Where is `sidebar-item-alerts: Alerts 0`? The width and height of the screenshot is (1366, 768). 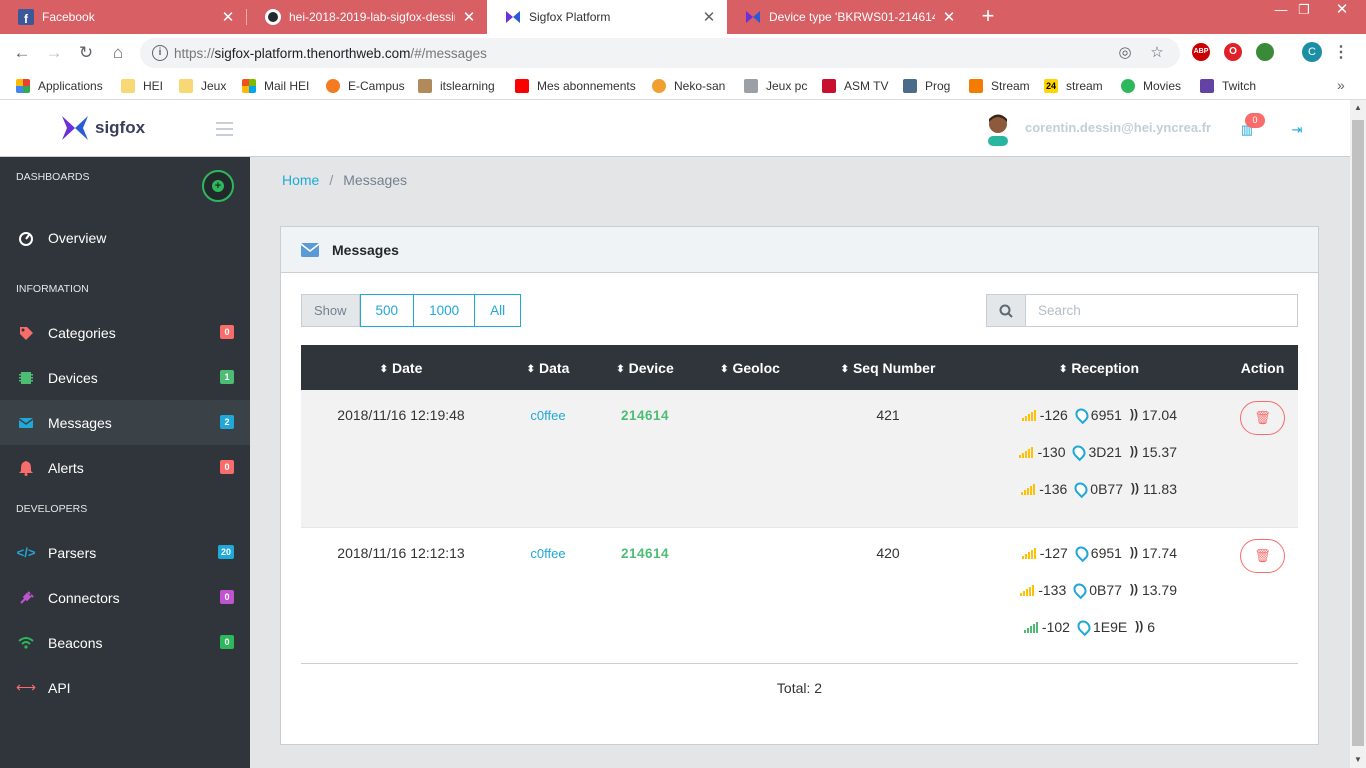
sidebar-item-alerts: Alerts 0 is located at coordinates (125, 467).